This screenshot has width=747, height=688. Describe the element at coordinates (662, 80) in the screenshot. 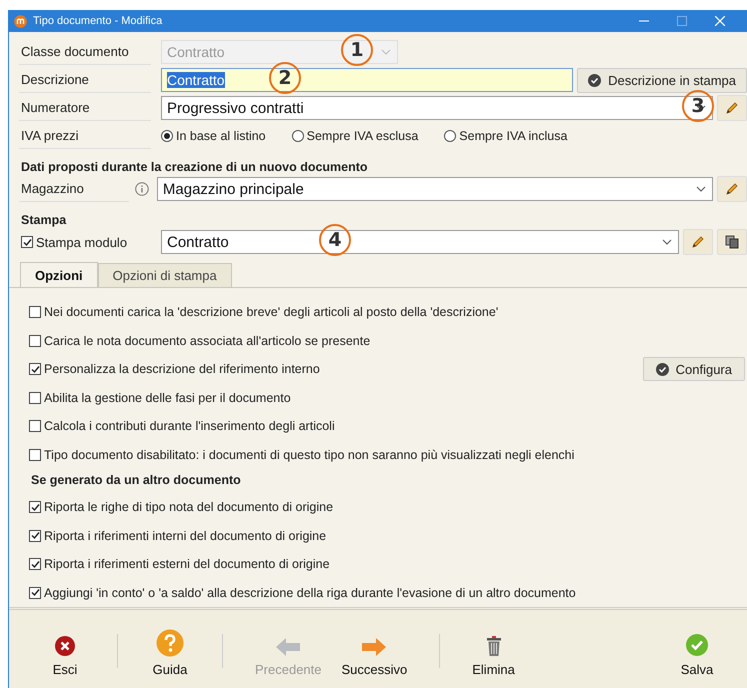

I see `description-print-button: Descrizione in stampa` at that location.